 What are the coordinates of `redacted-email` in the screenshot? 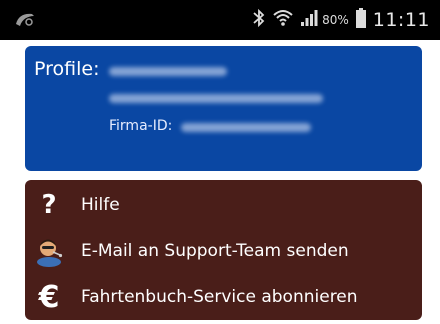 It's located at (168, 71).